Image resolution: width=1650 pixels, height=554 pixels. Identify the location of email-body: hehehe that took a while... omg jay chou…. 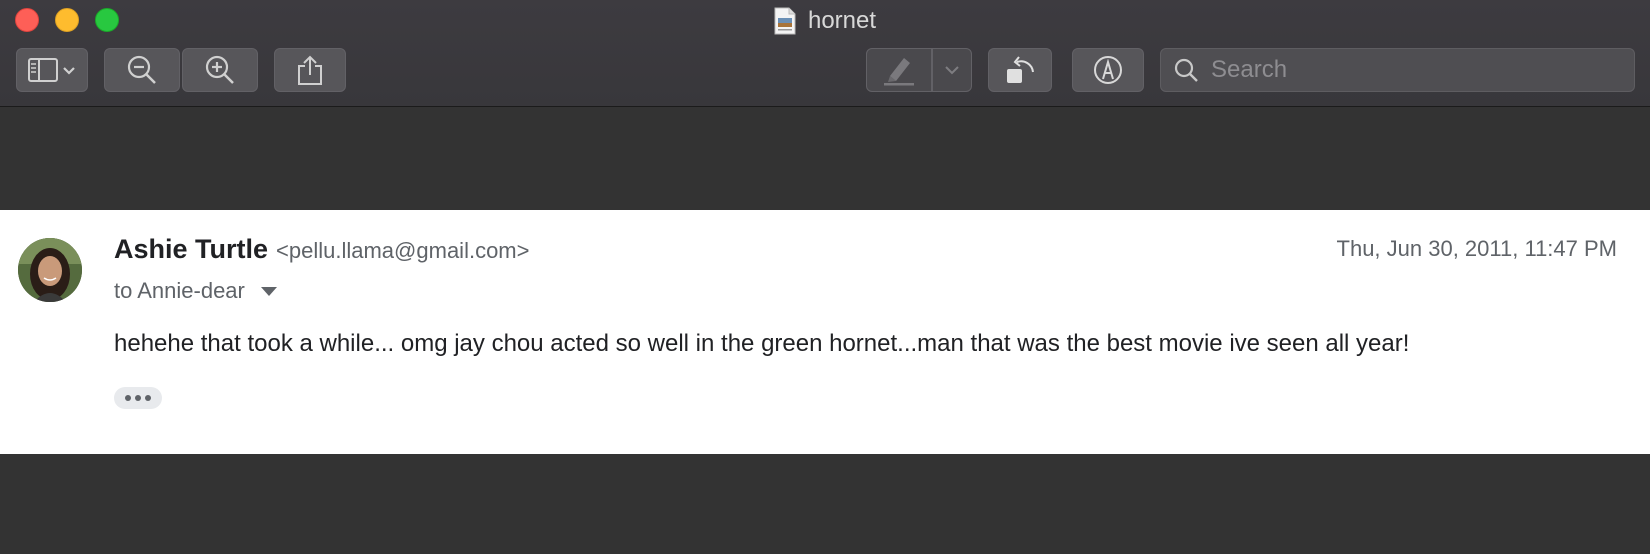
(762, 343).